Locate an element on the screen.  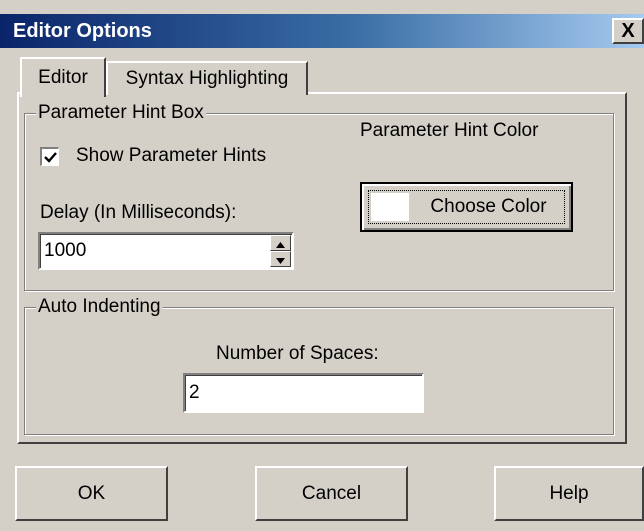
arrow-up-icon is located at coordinates (280, 245).